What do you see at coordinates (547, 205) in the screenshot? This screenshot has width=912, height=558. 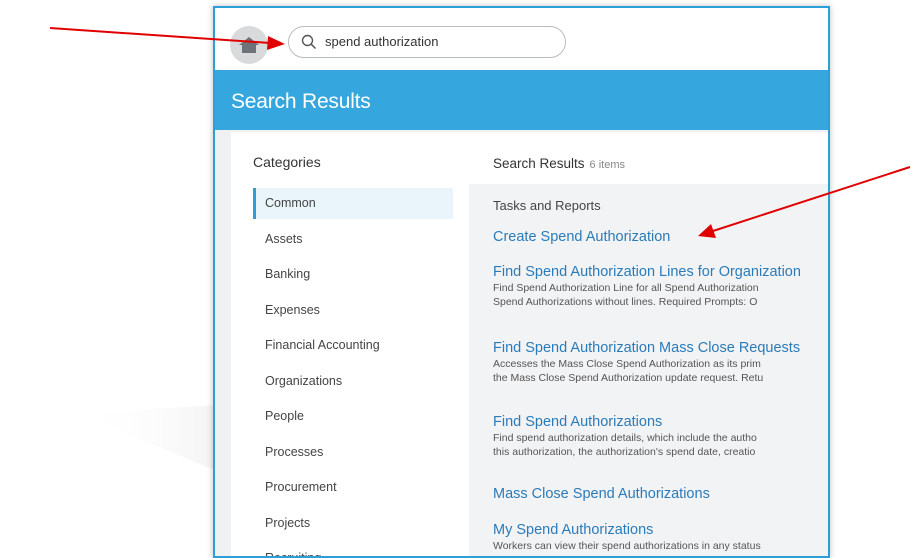 I see `section-label: Tasks and Reports` at bounding box center [547, 205].